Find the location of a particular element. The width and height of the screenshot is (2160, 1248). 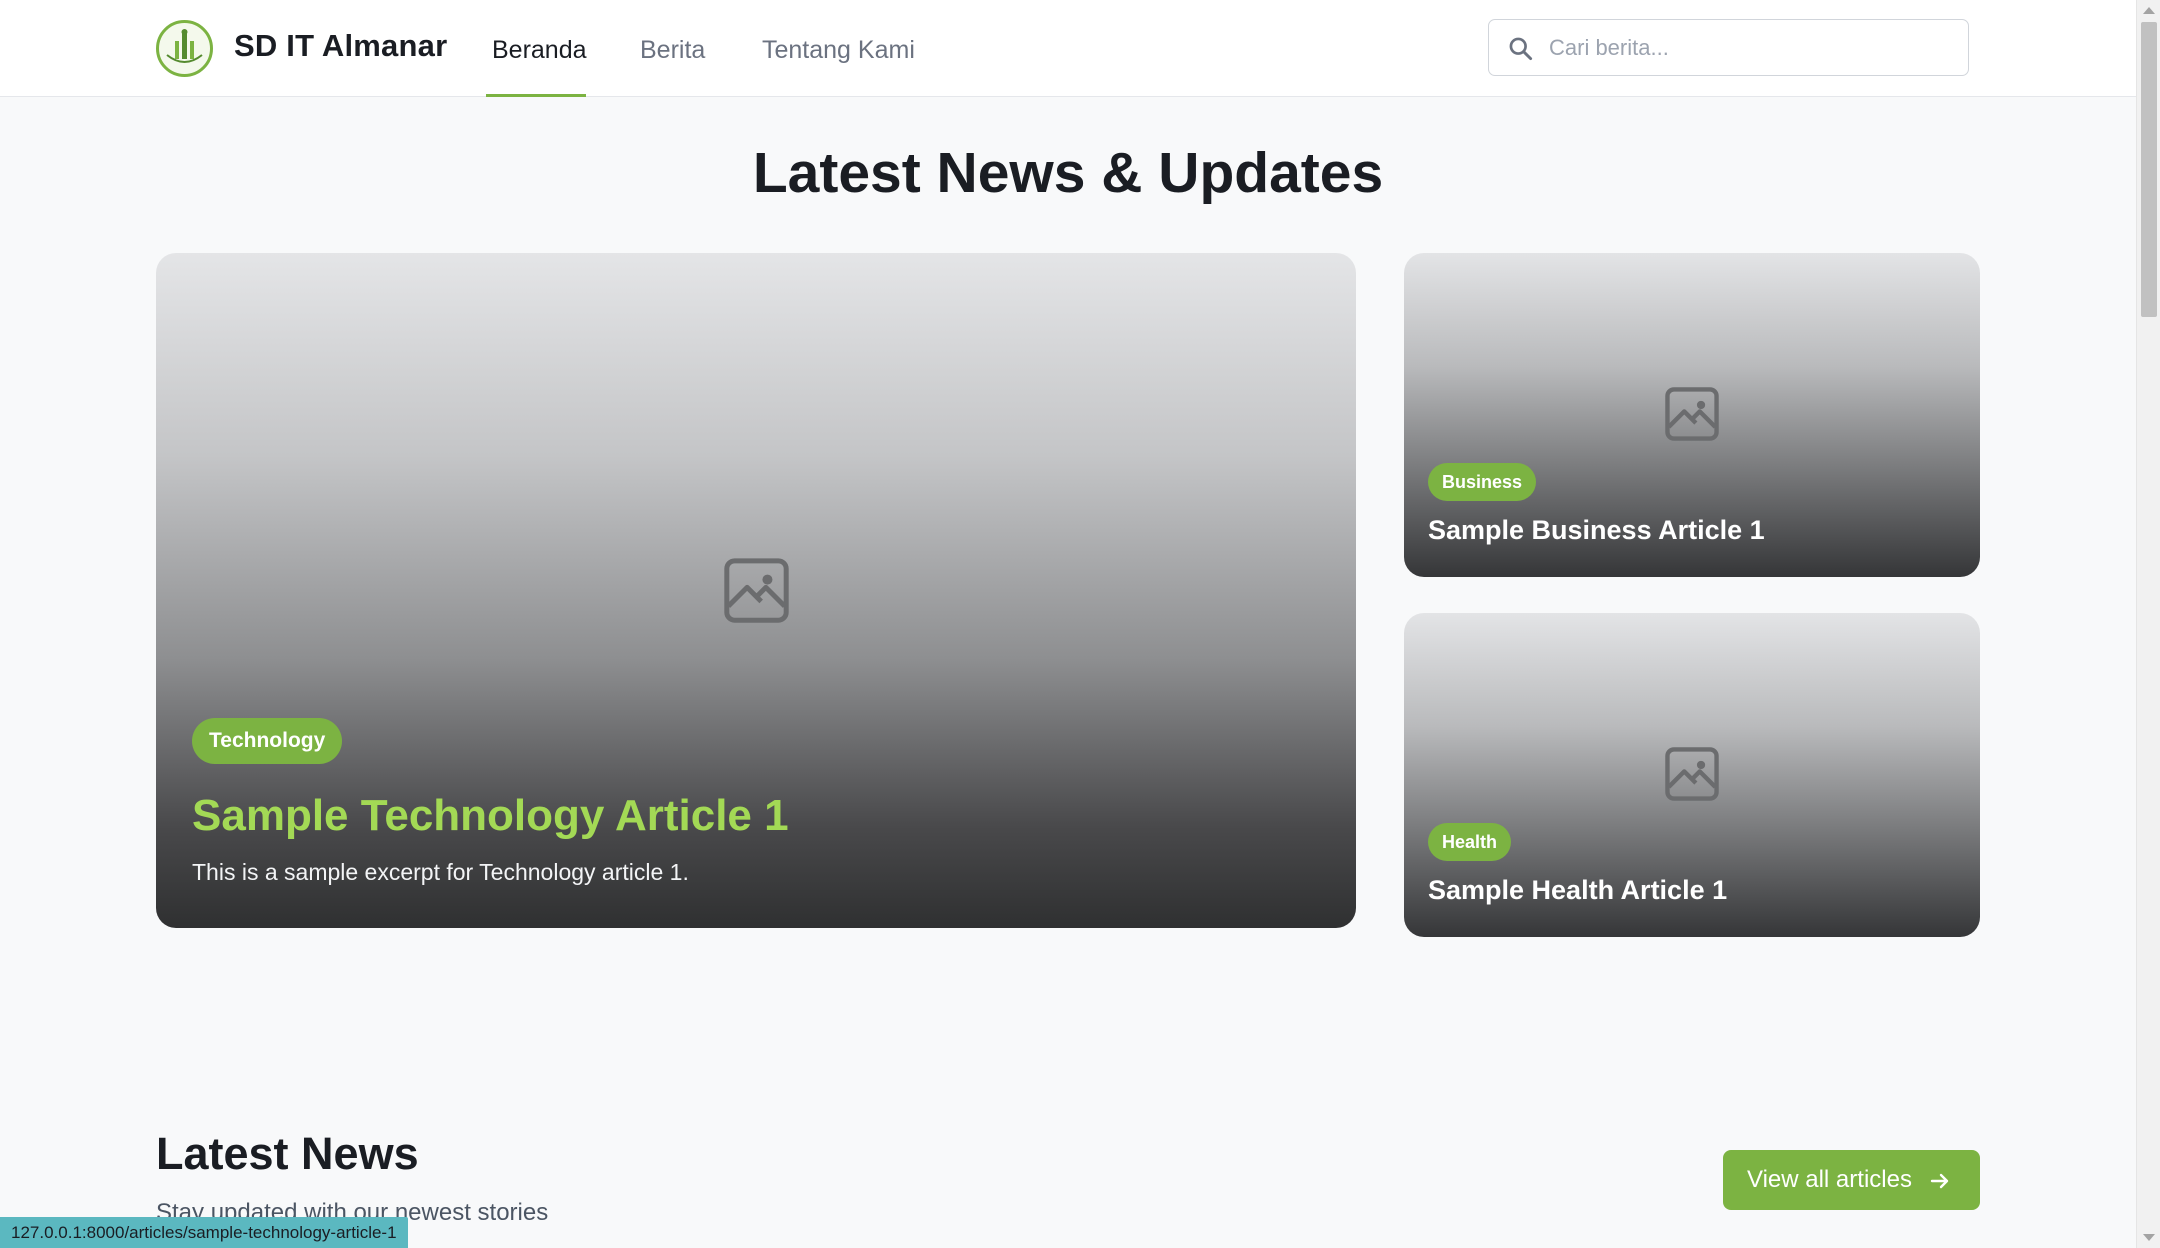

side-article-title: Sample Health Article 1 is located at coordinates (1577, 890).